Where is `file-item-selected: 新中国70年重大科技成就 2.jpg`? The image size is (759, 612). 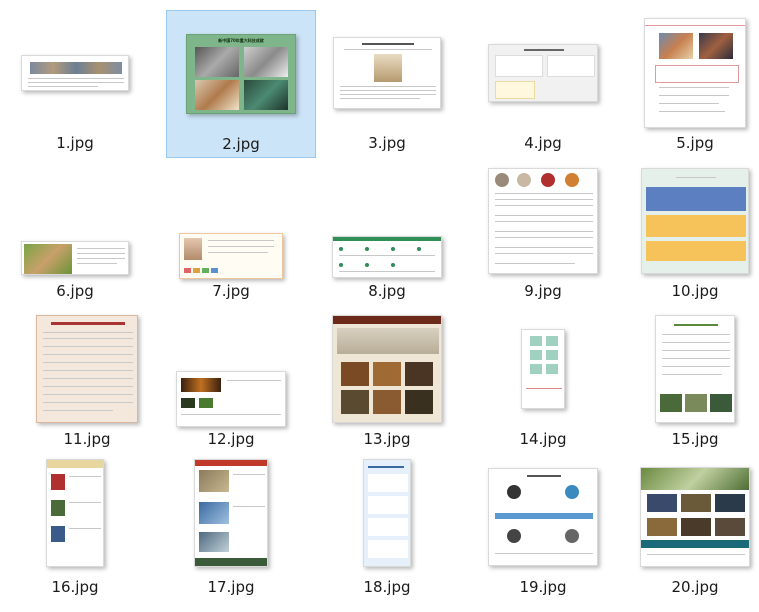
file-item-selected: 新中国70年重大科技成就 2.jpg is located at coordinates (241, 84).